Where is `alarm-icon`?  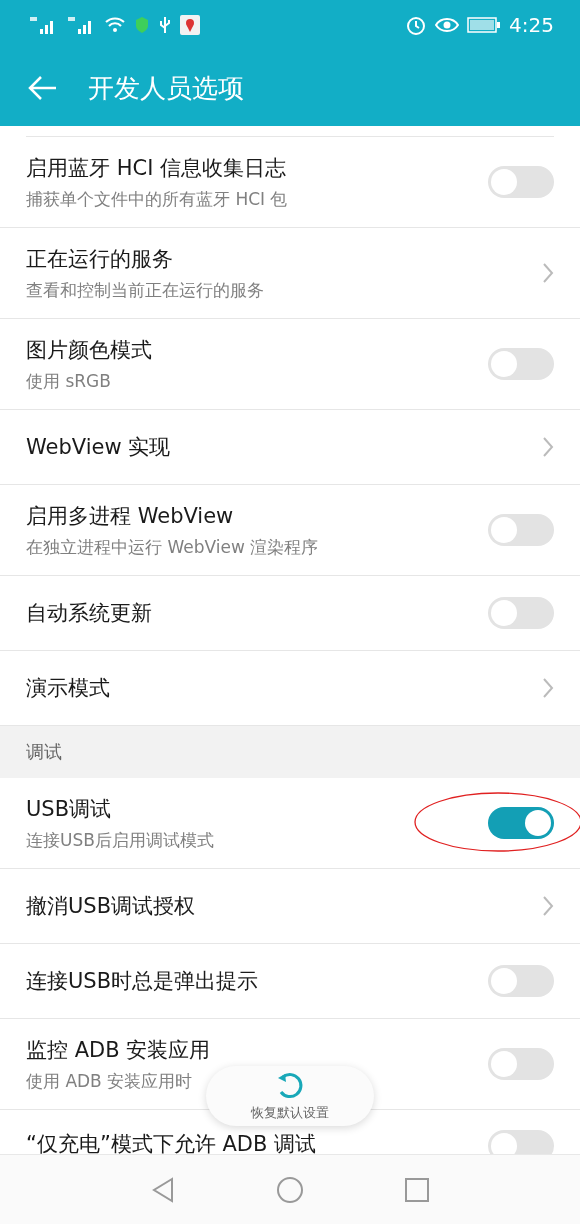 alarm-icon is located at coordinates (416, 25).